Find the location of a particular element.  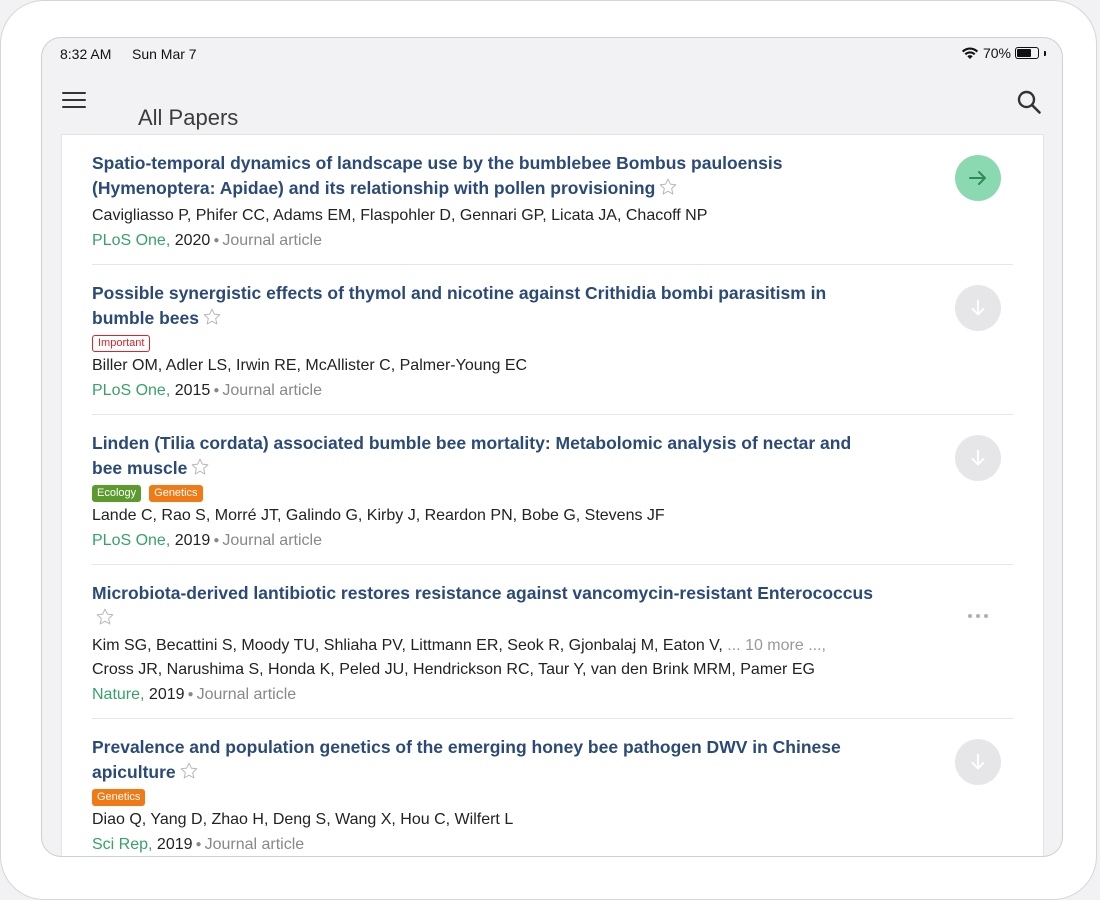

paper-meta: PLoS One, 2019 ● Journal article is located at coordinates (552, 546).